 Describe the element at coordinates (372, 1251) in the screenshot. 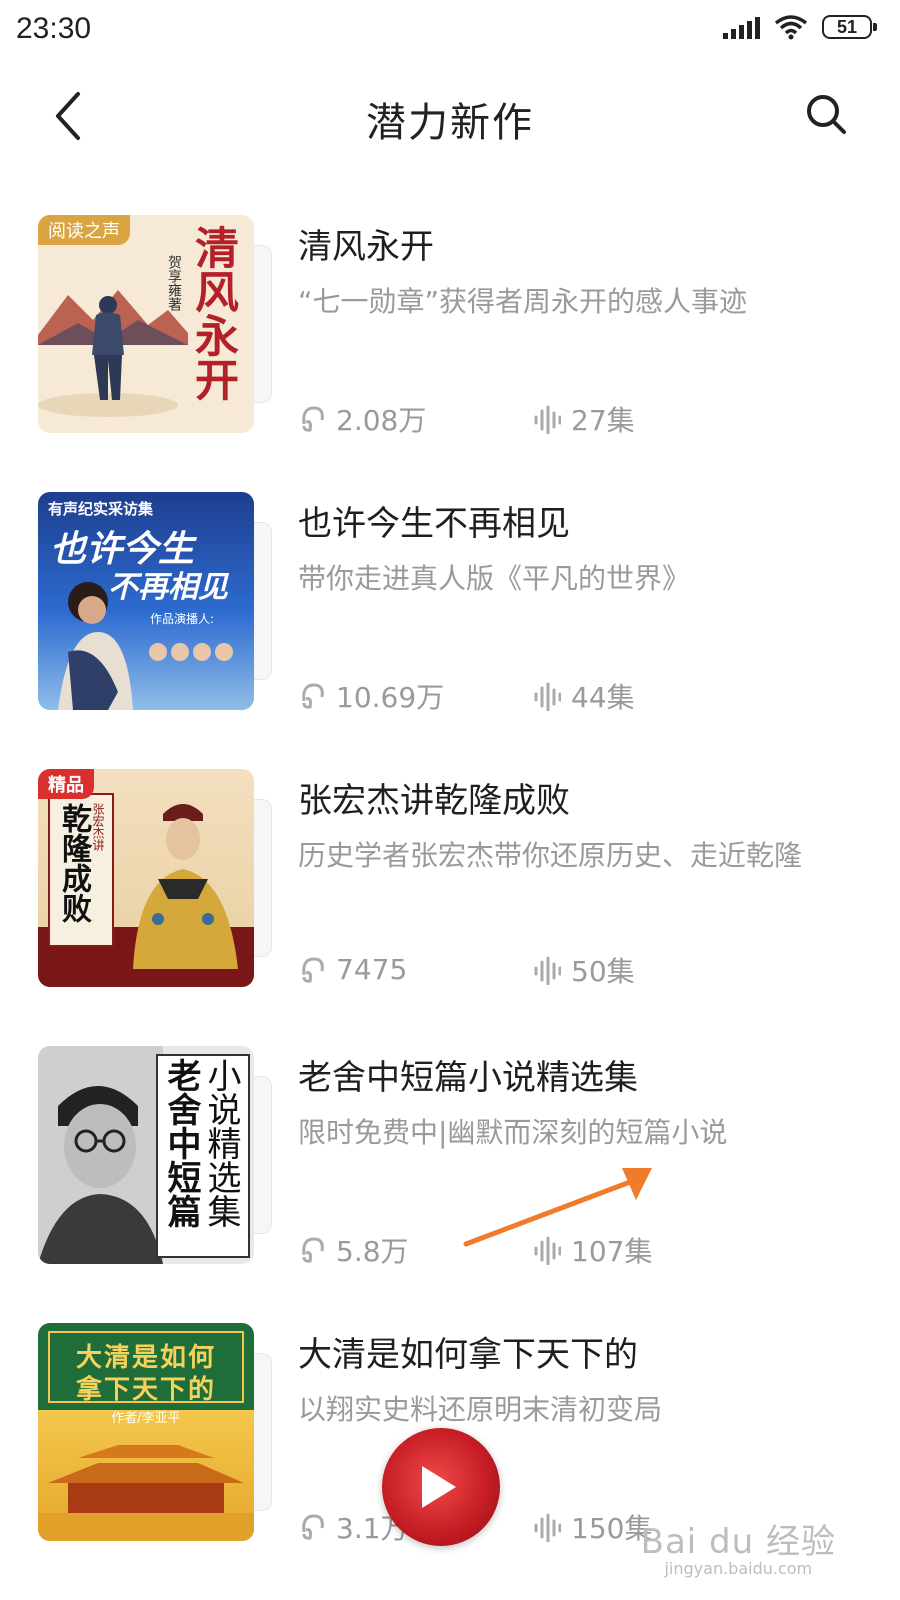

I see `play-count-value: 5.8万` at that location.